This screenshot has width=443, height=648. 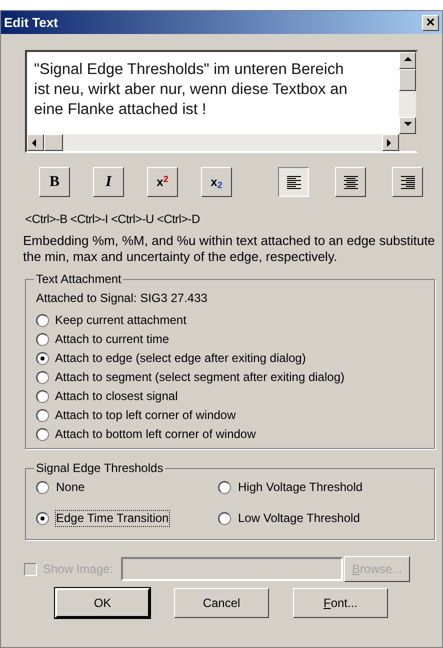 I want to click on radio-label: Attach to current time, so click(x=112, y=339).